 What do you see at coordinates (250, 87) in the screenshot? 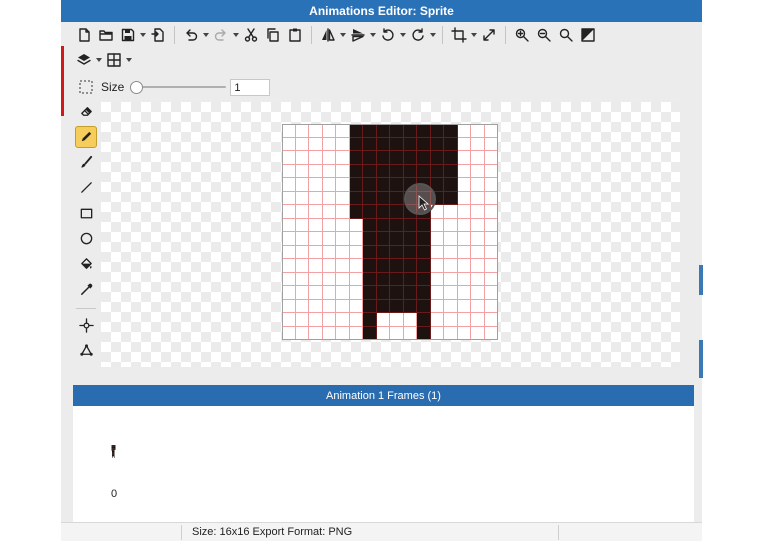
I see `brush-size-input: 1` at bounding box center [250, 87].